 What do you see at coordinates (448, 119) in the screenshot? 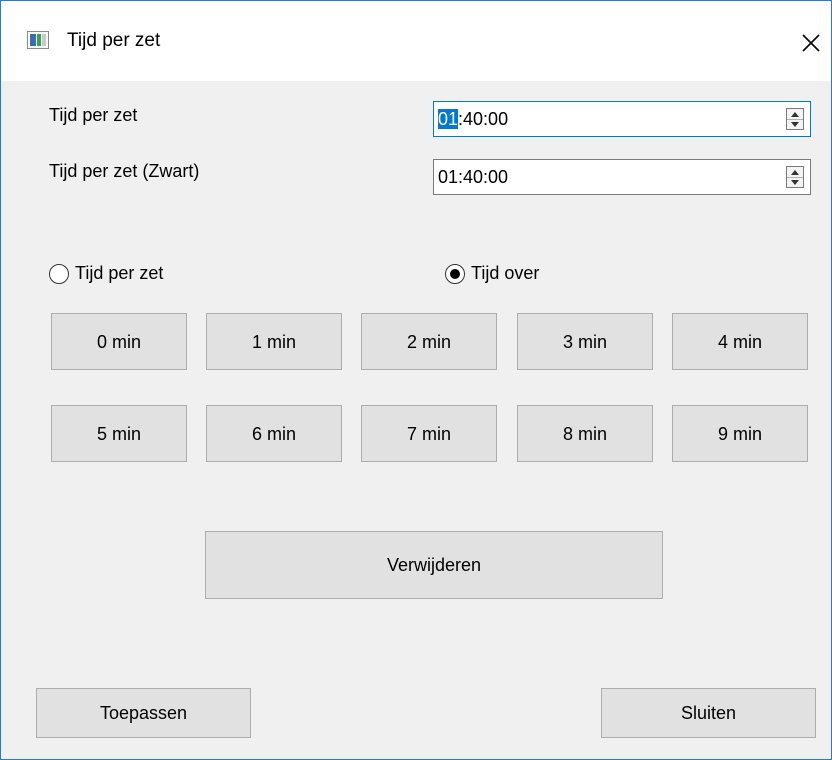
I see `selected-hours: 01` at bounding box center [448, 119].